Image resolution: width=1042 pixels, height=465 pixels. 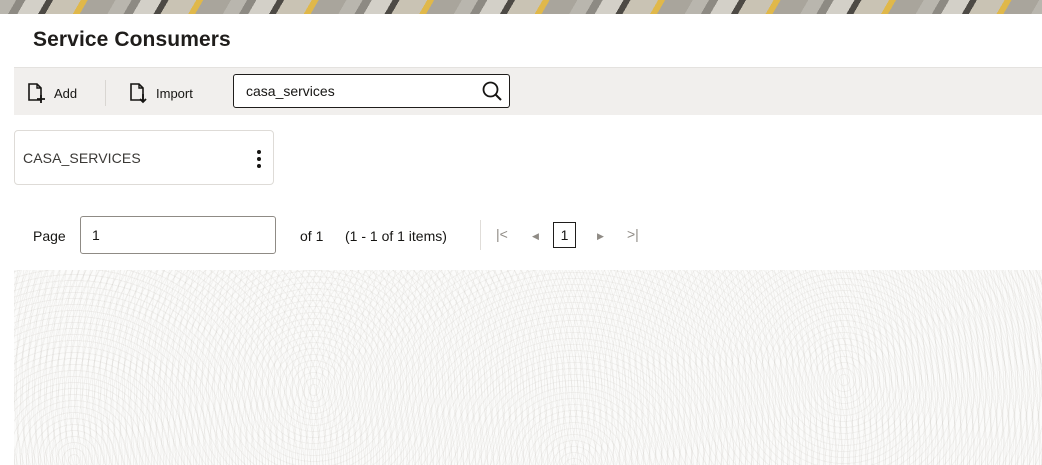 What do you see at coordinates (49, 236) in the screenshot?
I see `page-label: Page` at bounding box center [49, 236].